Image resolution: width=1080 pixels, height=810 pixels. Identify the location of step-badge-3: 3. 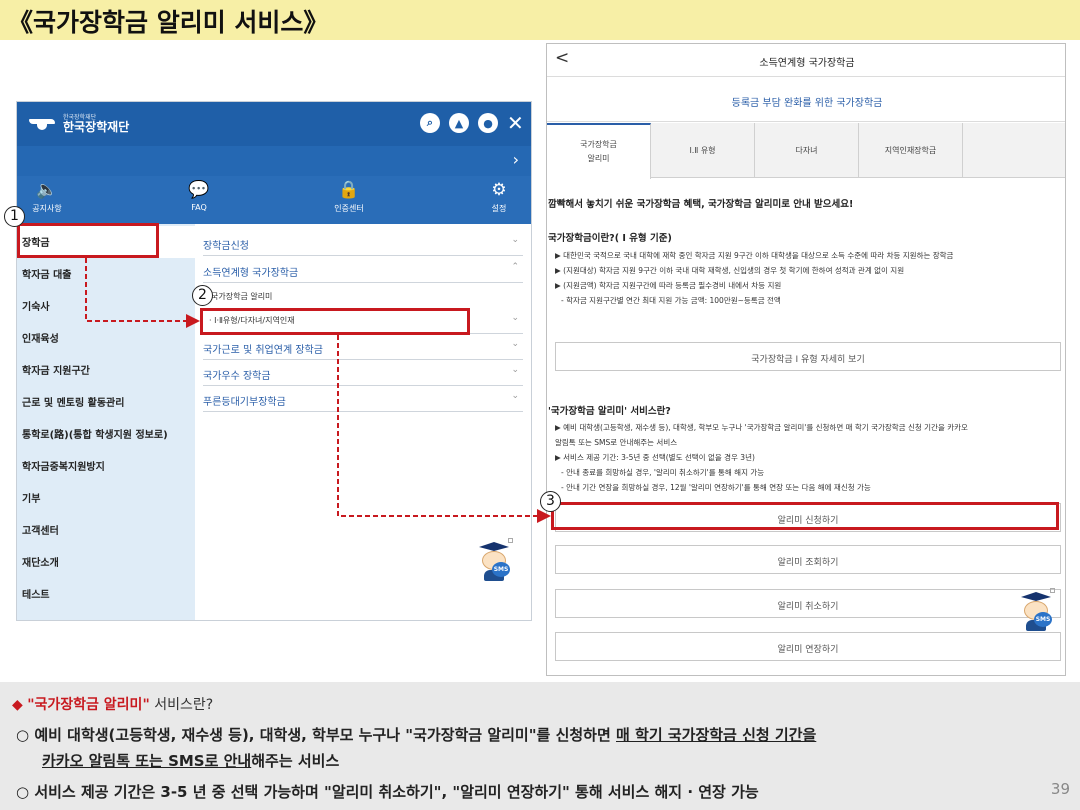
(550, 501).